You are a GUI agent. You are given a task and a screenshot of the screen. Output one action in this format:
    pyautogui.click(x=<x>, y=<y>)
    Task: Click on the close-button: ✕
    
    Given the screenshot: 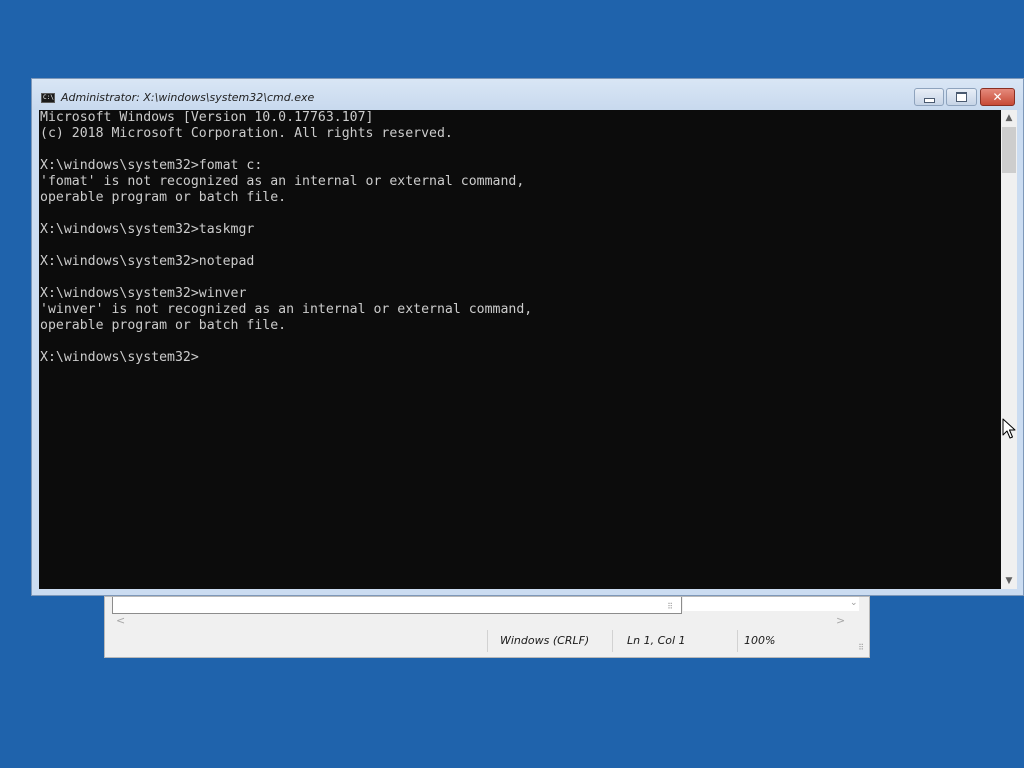 What is the action you would take?
    pyautogui.click(x=997, y=97)
    